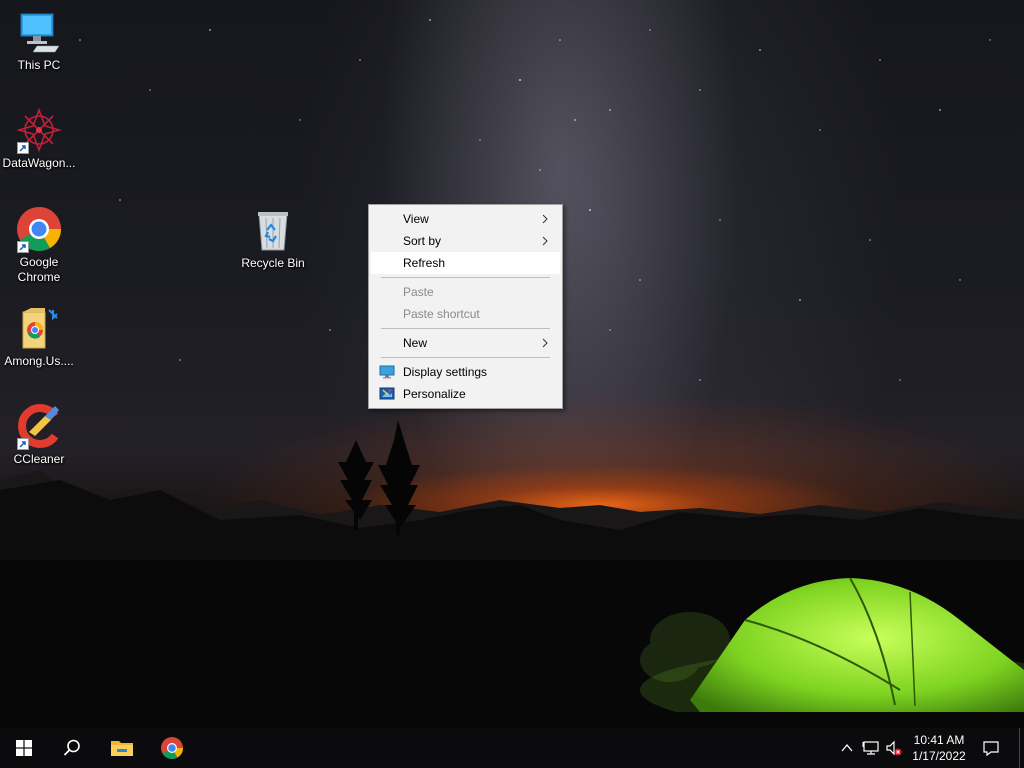  Describe the element at coordinates (415, 343) in the screenshot. I see `menu-item-label: New` at that location.